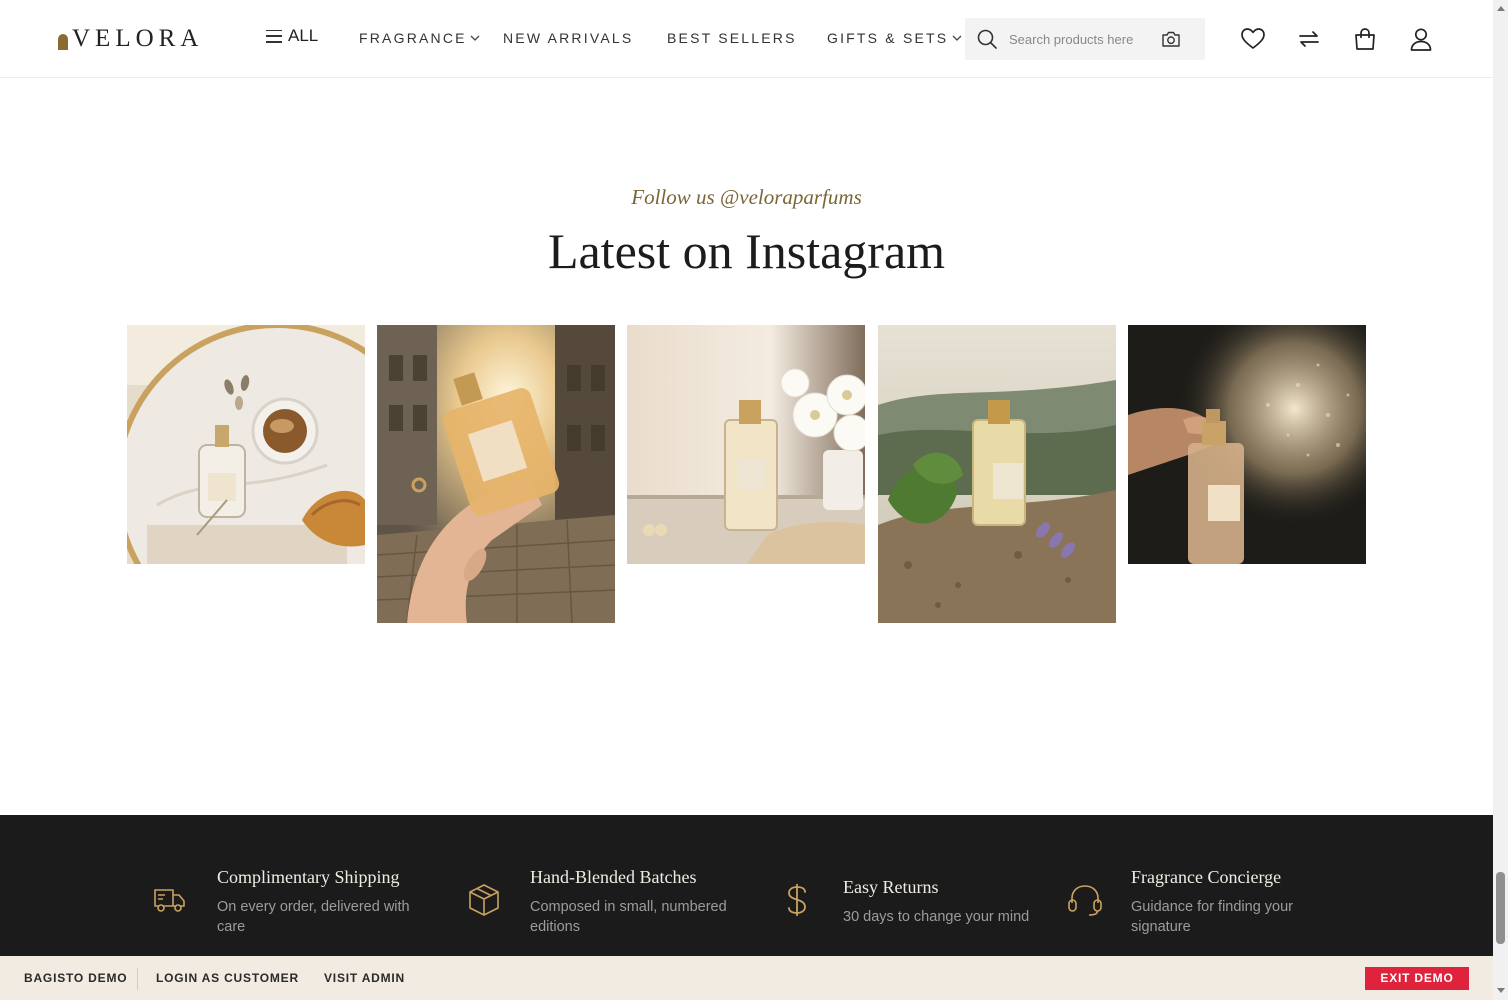  I want to click on follow-handle-text: Follow us @veloraparfums, so click(746, 197).